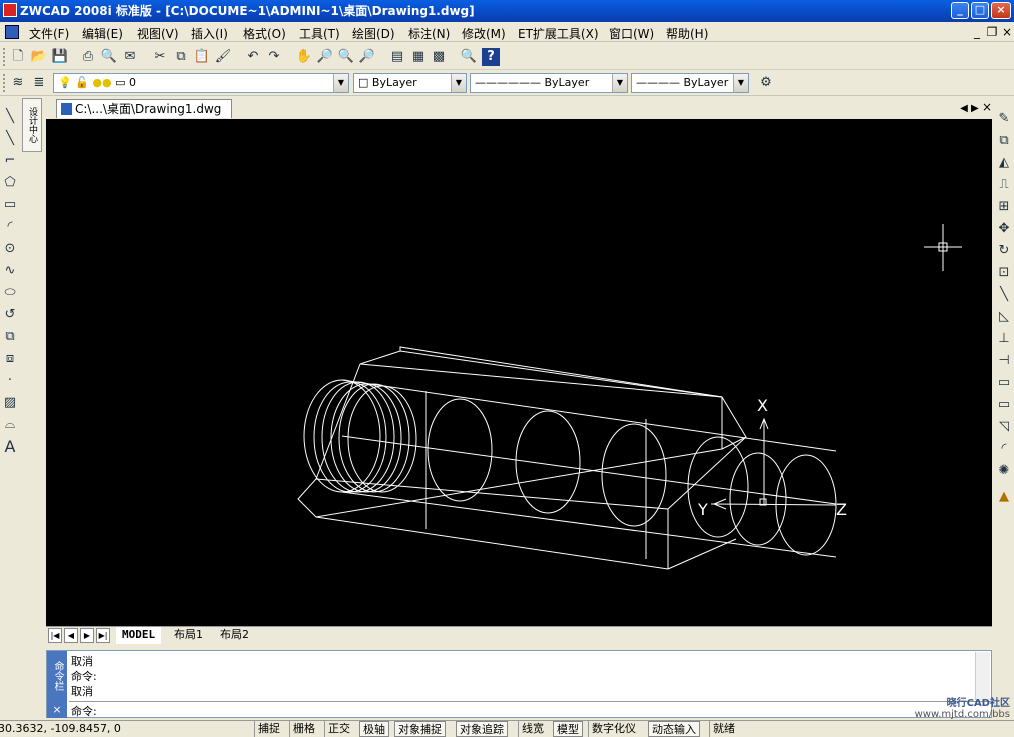 The width and height of the screenshot is (1014, 737). I want to click on close-icon: ×, so click(57, 709).